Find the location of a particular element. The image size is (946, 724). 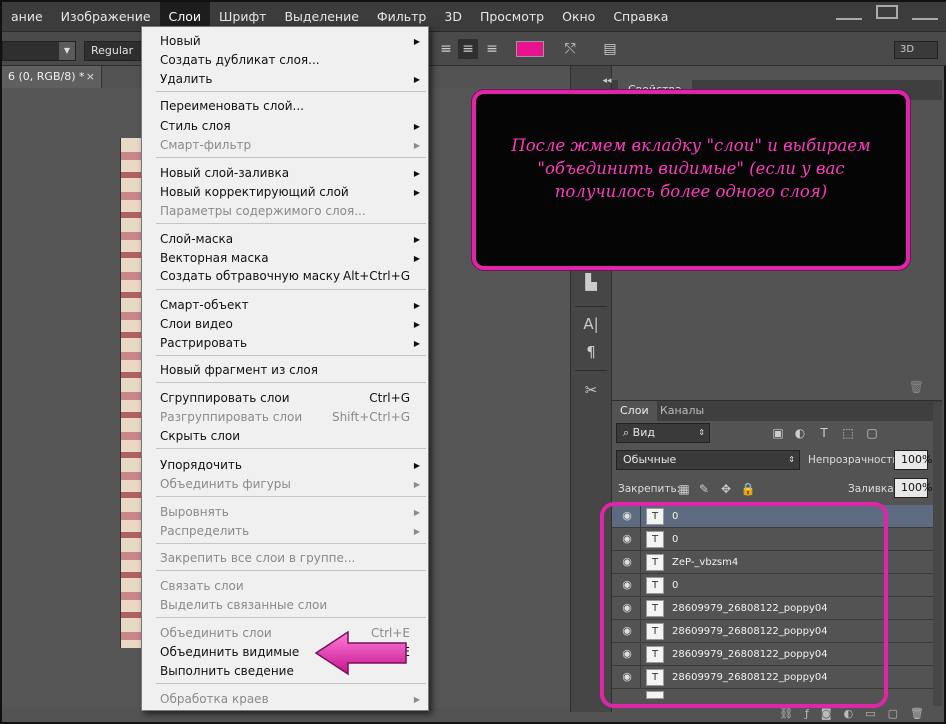

menu-item-delete: Удалить ▶ is located at coordinates (285, 79).